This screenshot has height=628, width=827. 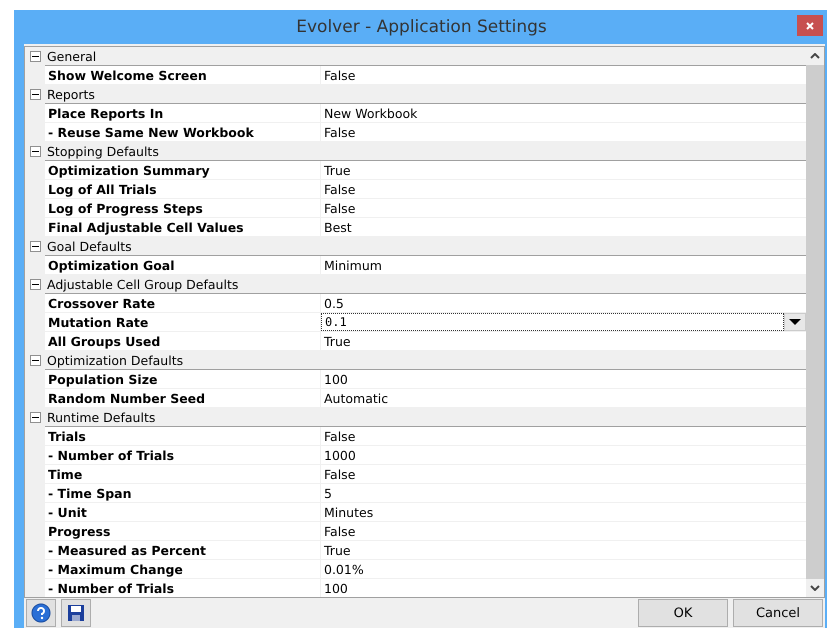 What do you see at coordinates (683, 613) in the screenshot?
I see `dialog-button: OK` at bounding box center [683, 613].